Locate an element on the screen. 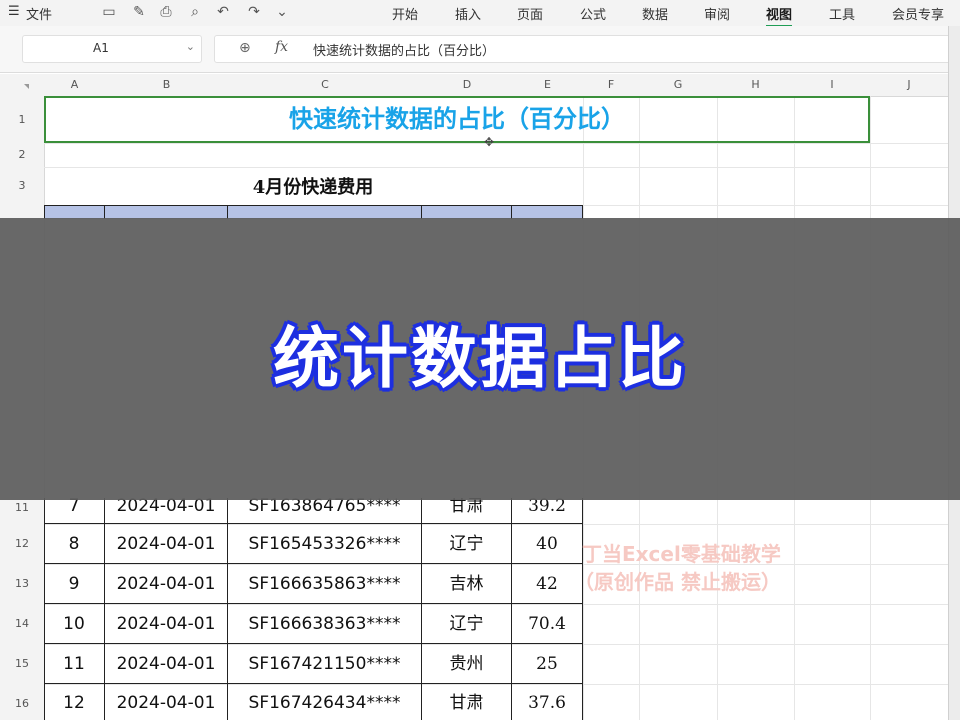 The width and height of the screenshot is (960, 724). row-header-13: 13 is located at coordinates (22, 584).